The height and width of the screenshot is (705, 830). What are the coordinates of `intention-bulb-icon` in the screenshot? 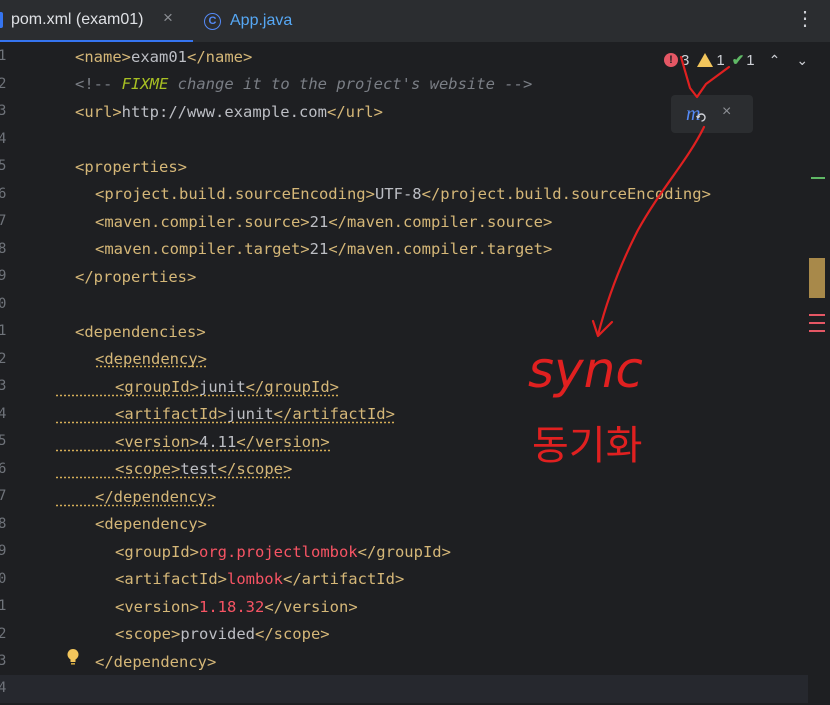 It's located at (73, 657).